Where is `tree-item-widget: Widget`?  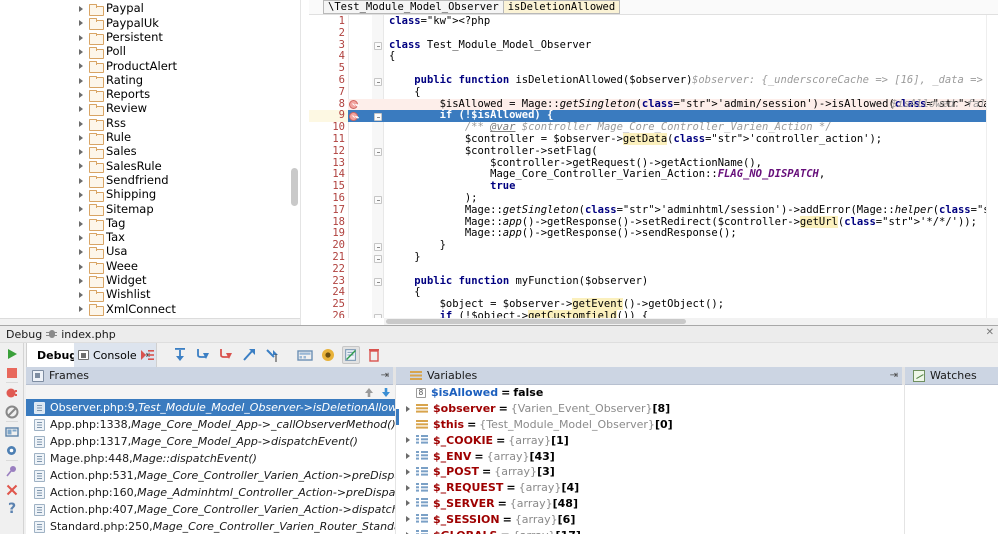
tree-item-widget: Widget is located at coordinates (73, 281).